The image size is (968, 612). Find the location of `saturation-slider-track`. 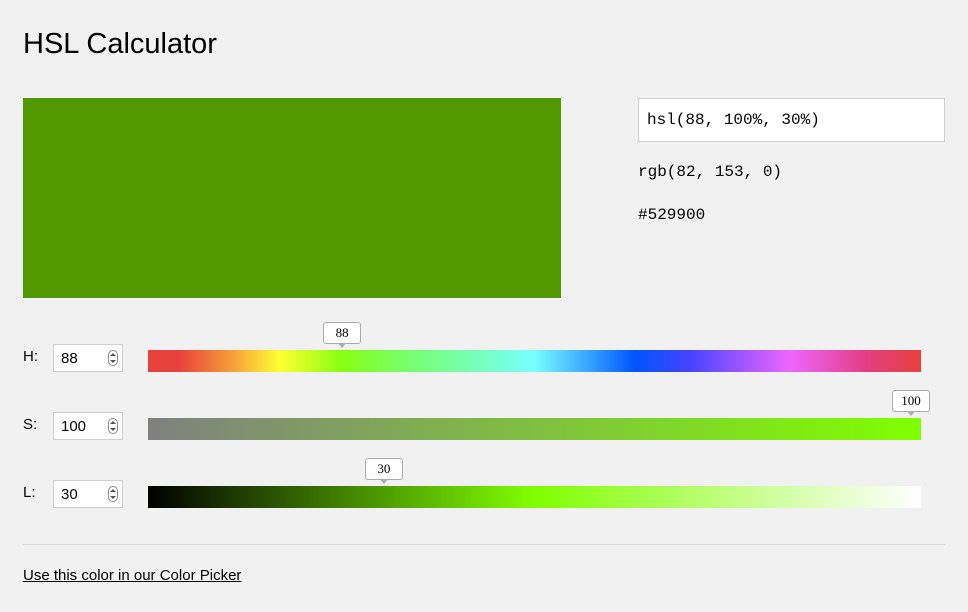

saturation-slider-track is located at coordinates (534, 429).